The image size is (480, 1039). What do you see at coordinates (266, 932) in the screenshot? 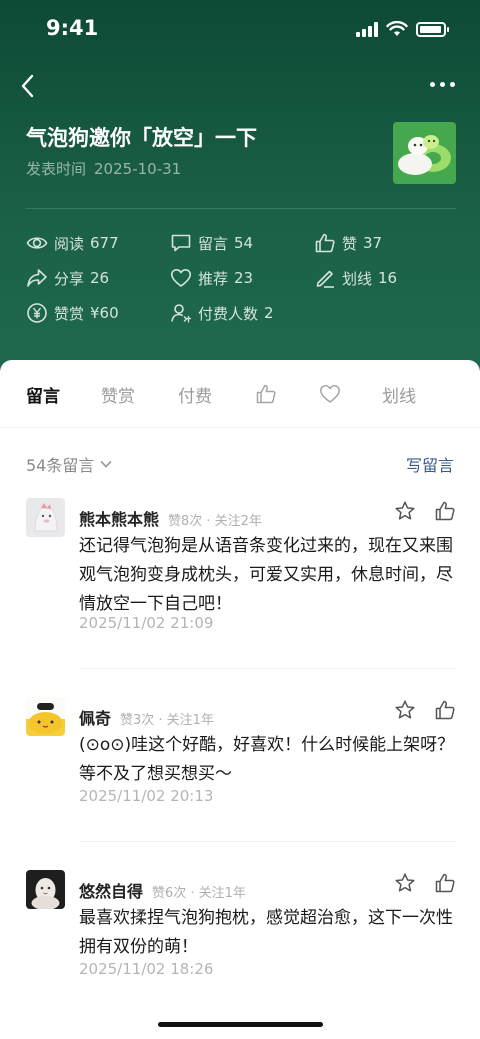
I see `comment-text: 最喜欢揉捏气泡狗抱枕，感觉超治愈，这下一次性拥有双份的萌！` at bounding box center [266, 932].